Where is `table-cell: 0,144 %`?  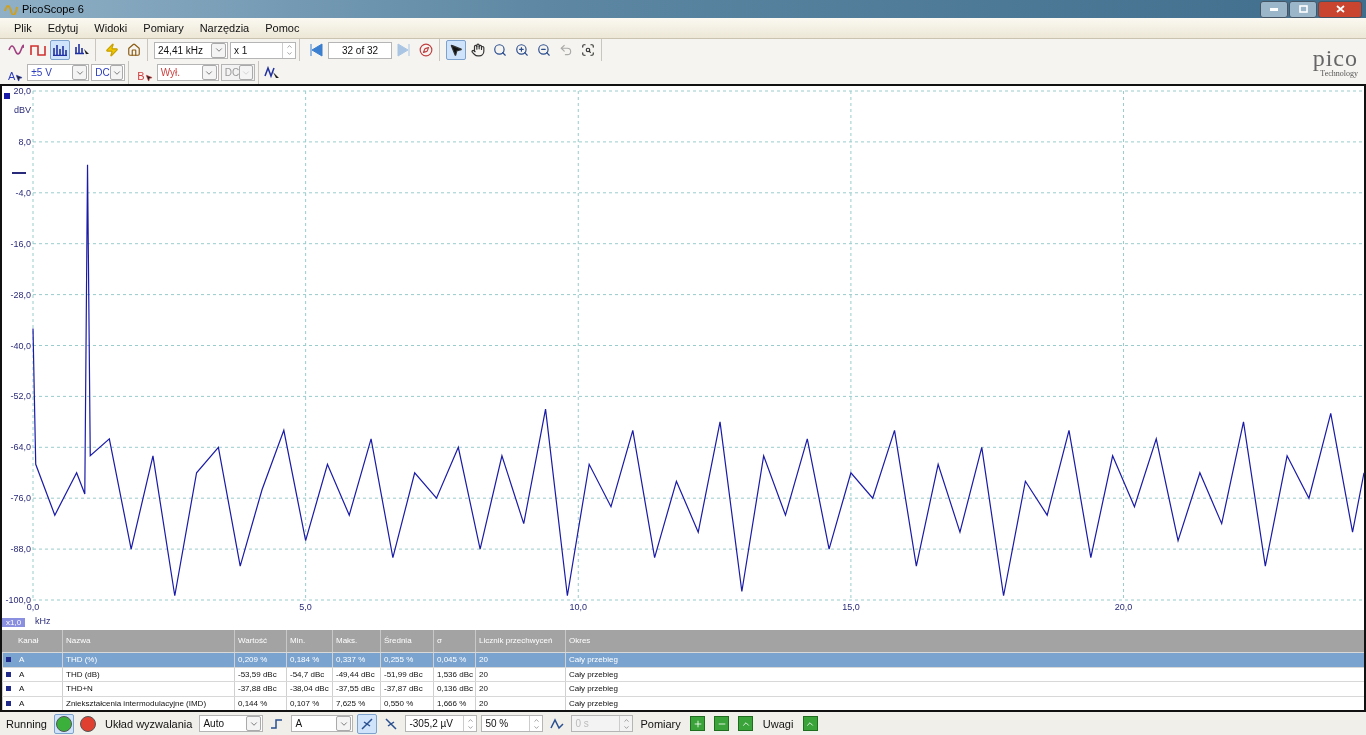 table-cell: 0,144 % is located at coordinates (260, 703).